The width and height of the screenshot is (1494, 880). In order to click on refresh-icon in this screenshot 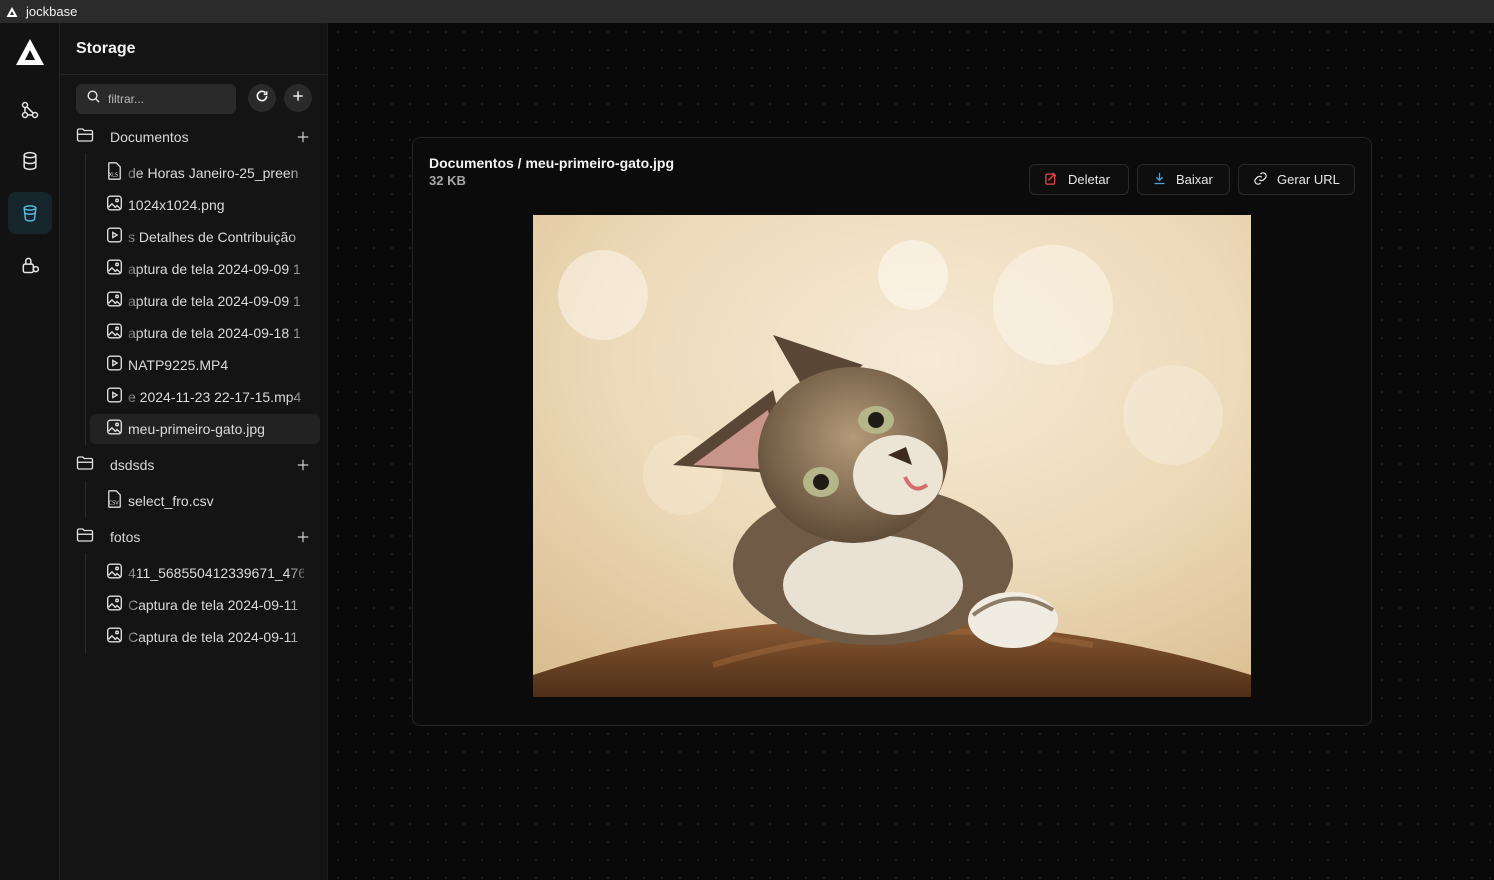, I will do `click(262, 98)`.